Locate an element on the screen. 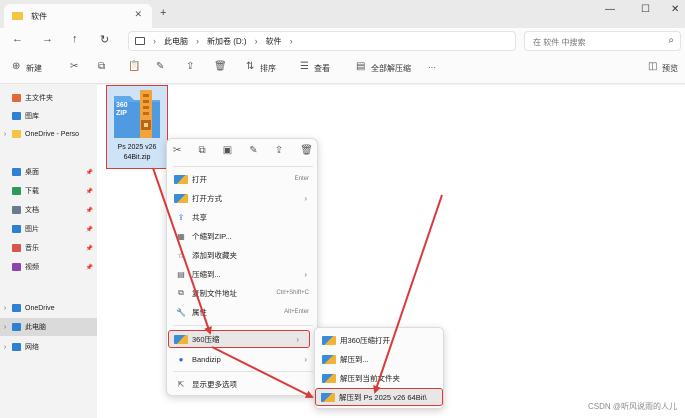 The width and height of the screenshot is (685, 418). submenu-item-extract-here: 解压到当前文件夹 is located at coordinates (379, 378).